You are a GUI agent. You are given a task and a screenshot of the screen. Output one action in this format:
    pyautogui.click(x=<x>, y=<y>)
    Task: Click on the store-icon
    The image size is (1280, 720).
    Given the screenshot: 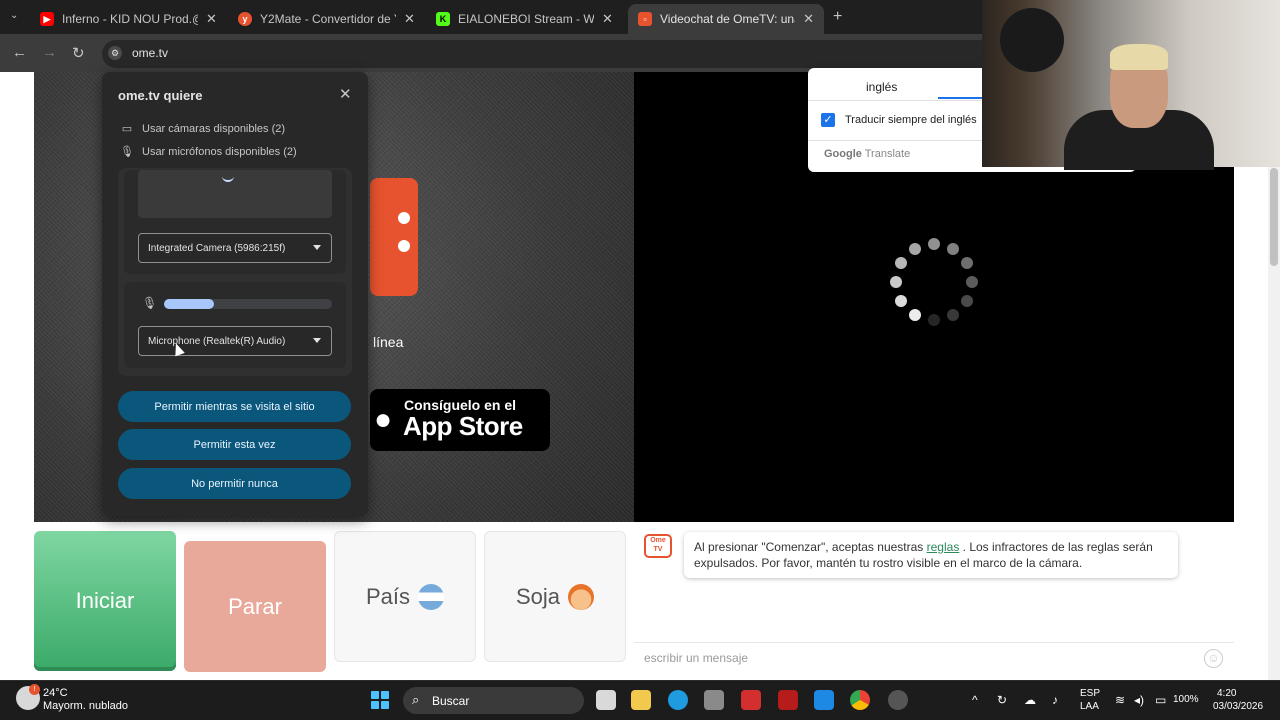 What is the action you would take?
    pyautogui.click(x=714, y=700)
    